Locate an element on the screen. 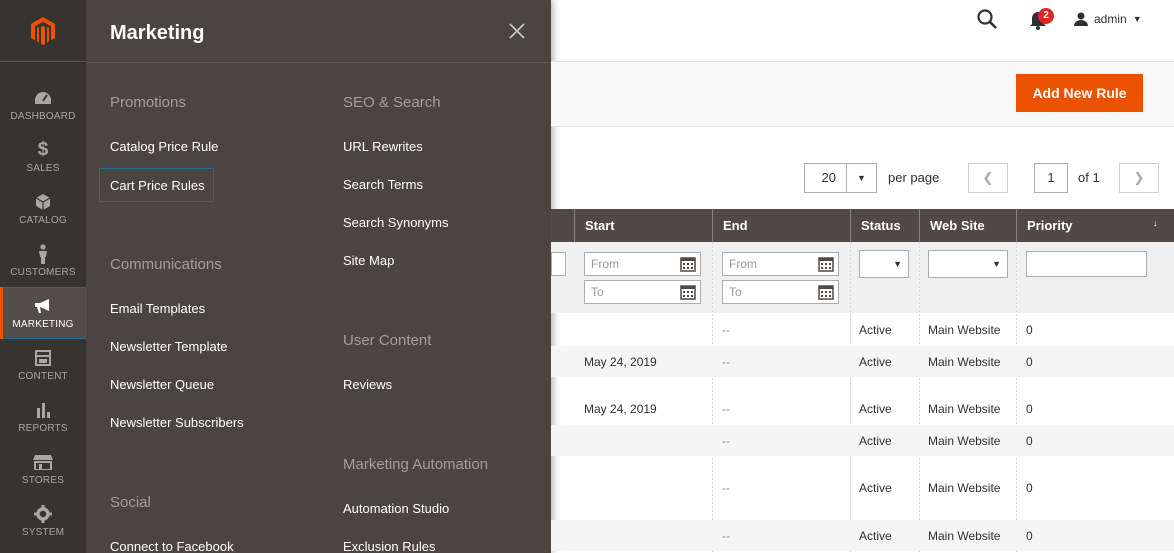 The height and width of the screenshot is (553, 1174). column-header-start: Start is located at coordinates (643, 225).